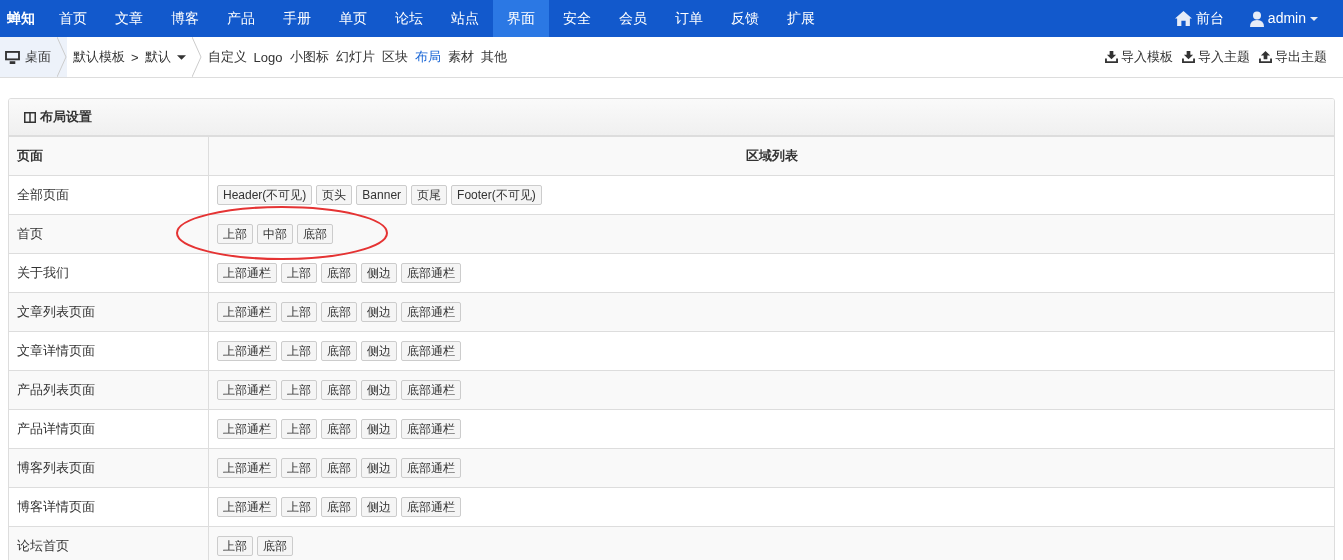 Image resolution: width=1343 pixels, height=560 pixels. Describe the element at coordinates (12, 57) in the screenshot. I see `monitor-icon` at that location.